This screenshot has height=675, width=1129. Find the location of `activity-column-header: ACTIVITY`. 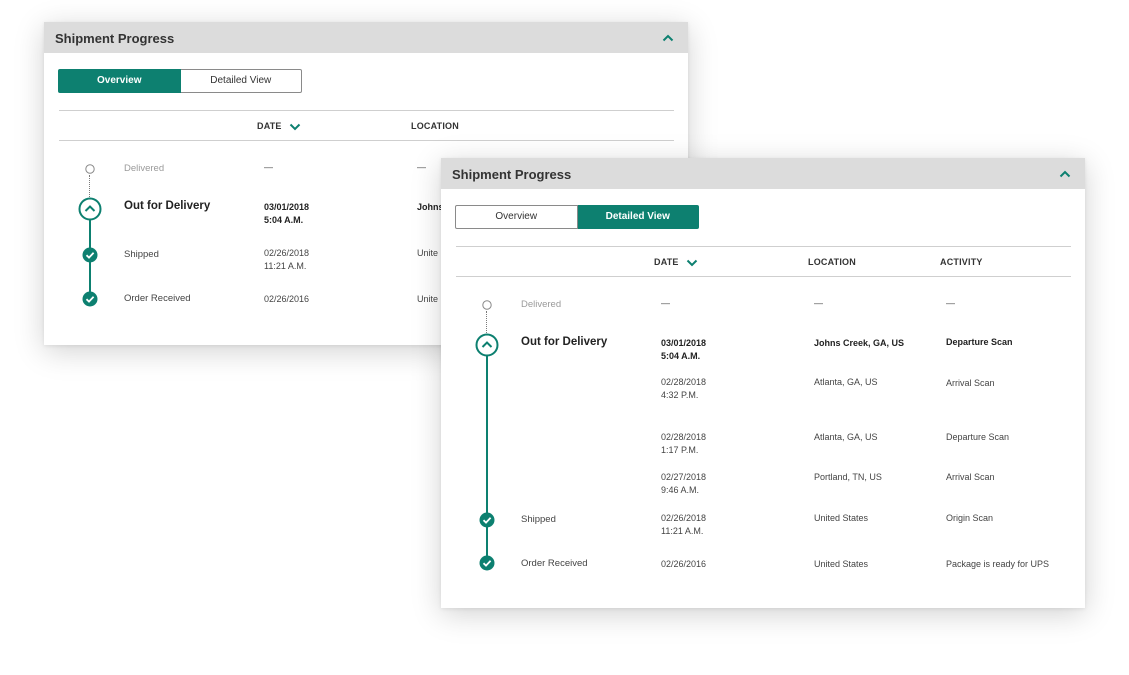

activity-column-header: ACTIVITY is located at coordinates (961, 262).